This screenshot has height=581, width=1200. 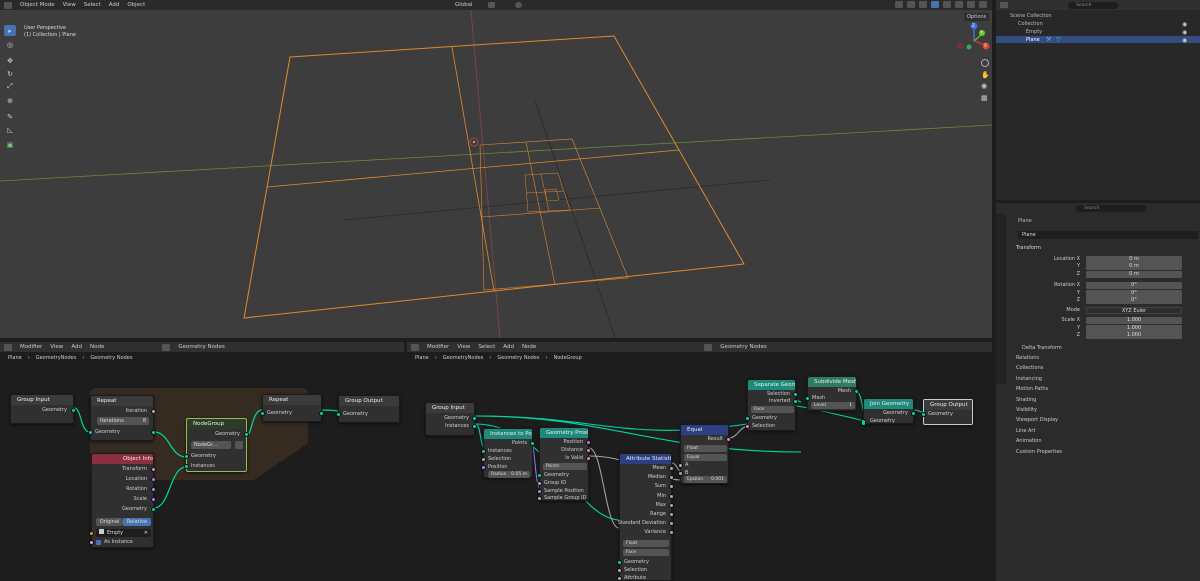 What do you see at coordinates (10, 86) in the screenshot?
I see `scale-tool-icon: ⤢` at bounding box center [10, 86].